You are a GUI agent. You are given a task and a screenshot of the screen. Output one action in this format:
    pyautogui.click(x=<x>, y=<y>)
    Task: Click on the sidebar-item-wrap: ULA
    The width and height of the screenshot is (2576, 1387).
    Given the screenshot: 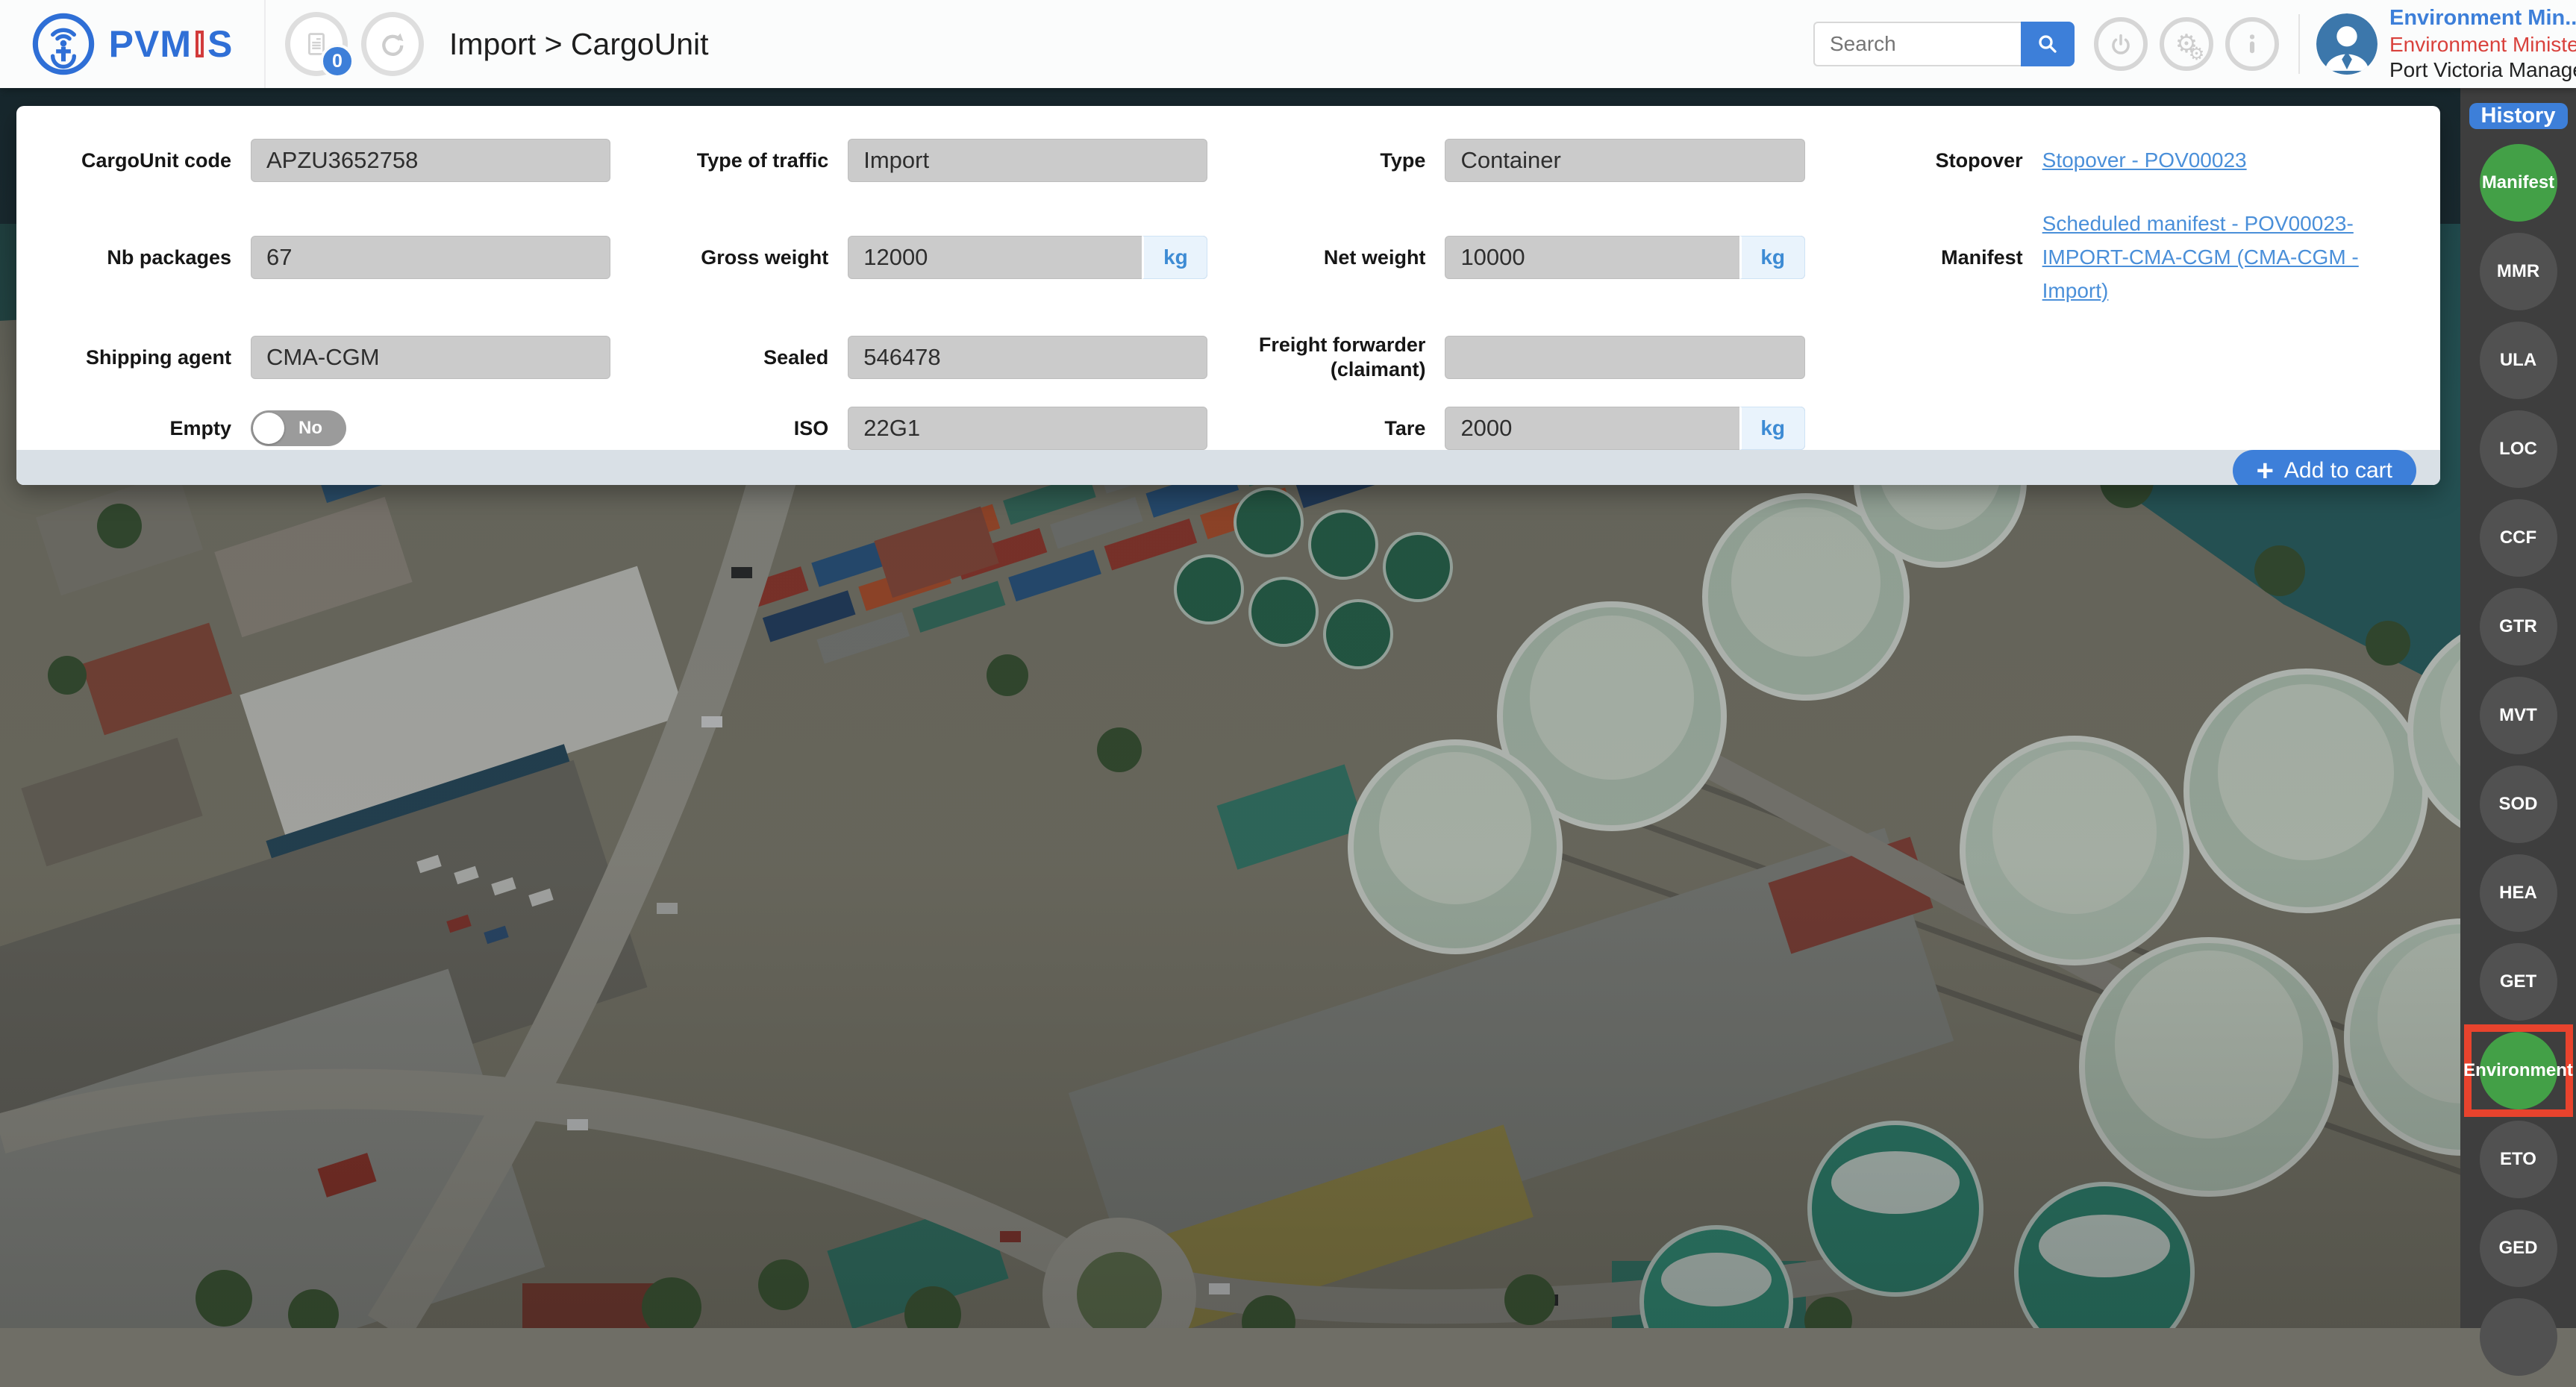 What is the action you would take?
    pyautogui.click(x=2518, y=360)
    